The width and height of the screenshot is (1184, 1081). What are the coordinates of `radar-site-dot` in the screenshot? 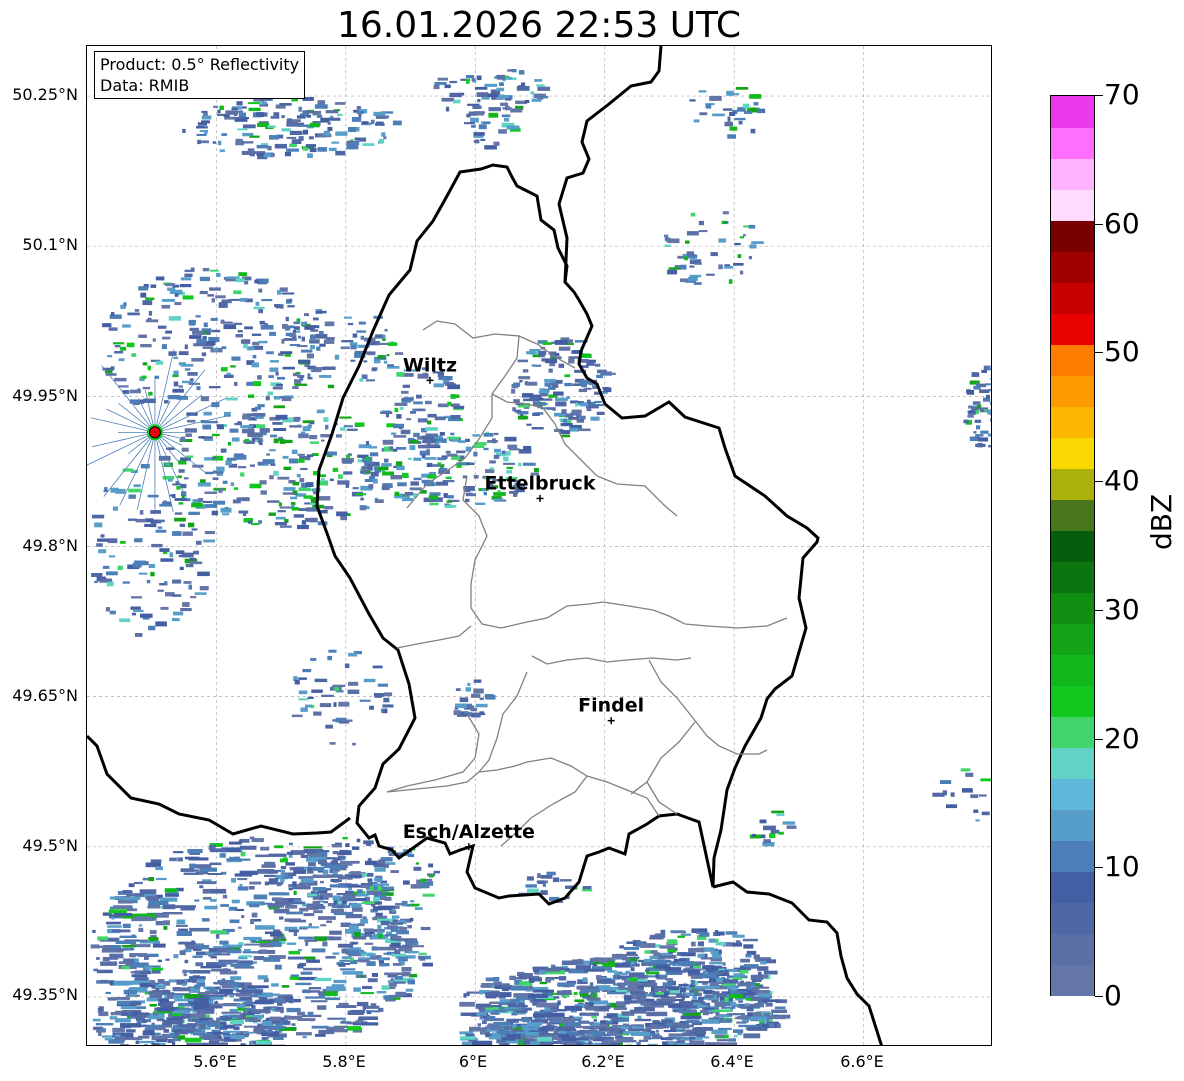 It's located at (154, 432).